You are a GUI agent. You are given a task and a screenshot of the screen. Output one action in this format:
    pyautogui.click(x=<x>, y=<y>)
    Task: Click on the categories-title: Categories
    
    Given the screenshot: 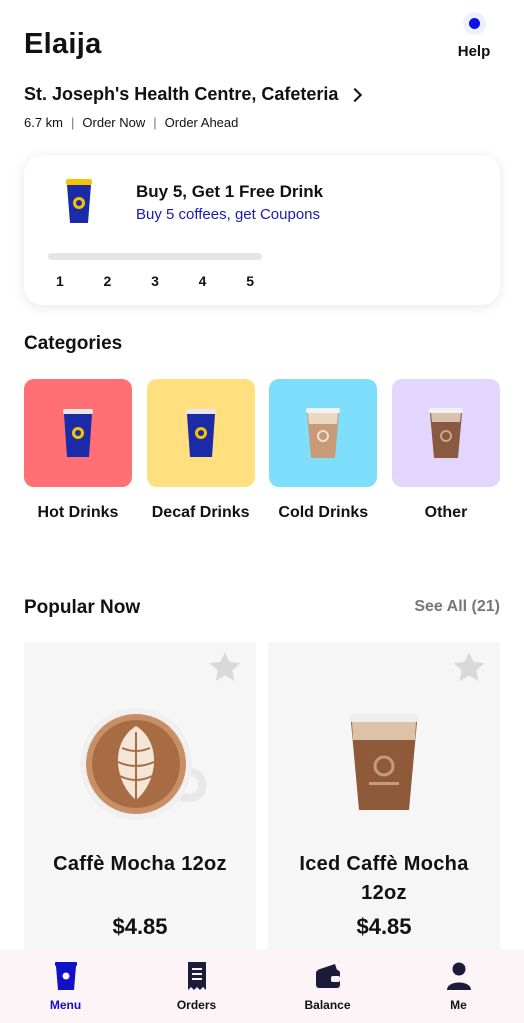 What is the action you would take?
    pyautogui.click(x=73, y=343)
    